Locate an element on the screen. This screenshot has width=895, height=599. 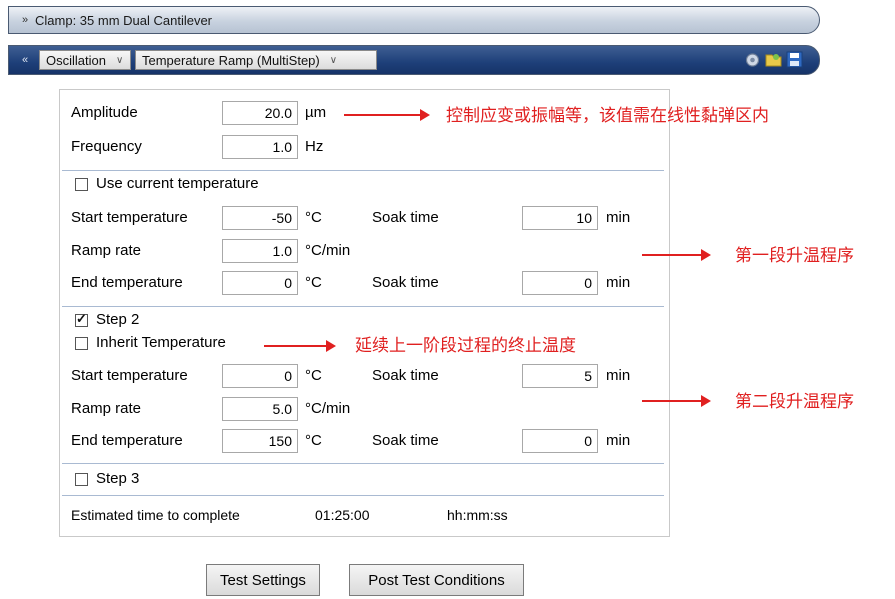
step1-end-soak-time-unit: min is located at coordinates (618, 282).